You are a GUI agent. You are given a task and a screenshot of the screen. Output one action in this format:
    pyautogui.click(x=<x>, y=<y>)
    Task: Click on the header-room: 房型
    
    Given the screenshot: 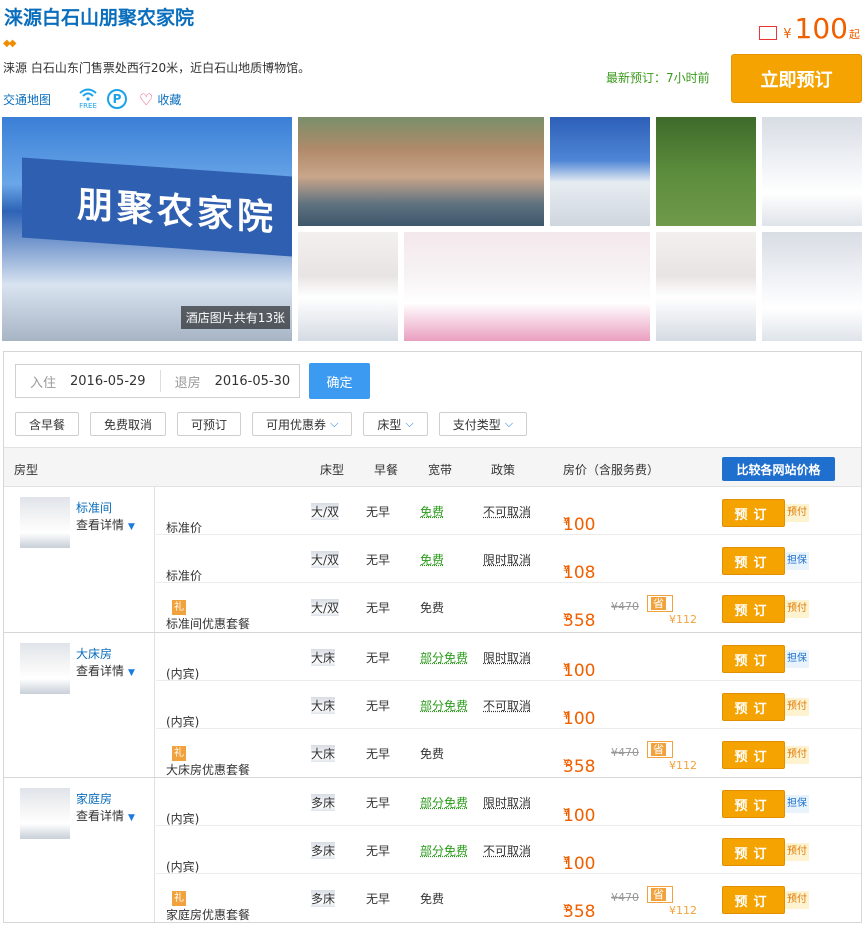 What is the action you would take?
    pyautogui.click(x=26, y=470)
    